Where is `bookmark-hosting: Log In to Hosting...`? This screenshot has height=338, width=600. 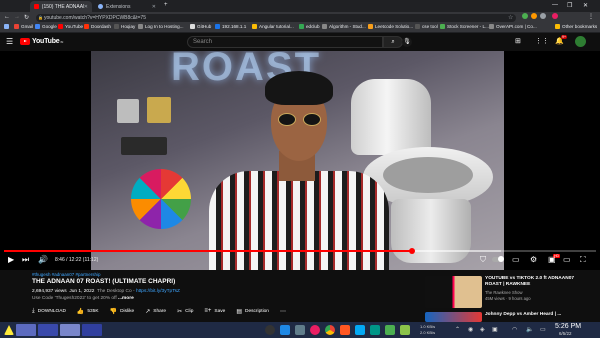 bookmark-hosting: Log In to Hosting... is located at coordinates (161, 26).